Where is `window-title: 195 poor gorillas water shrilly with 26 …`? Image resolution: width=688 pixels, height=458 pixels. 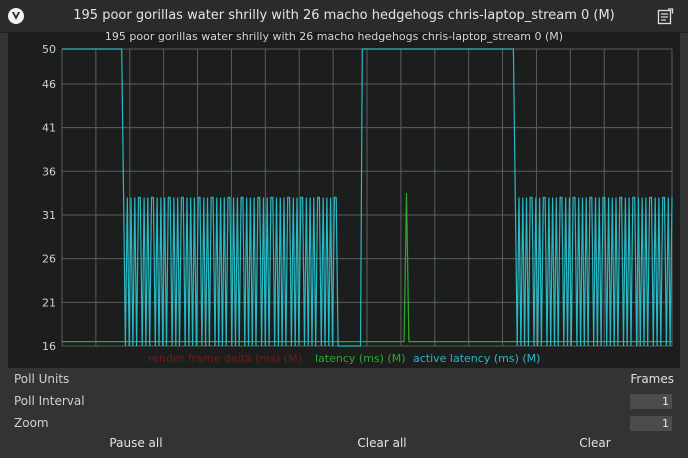 window-title: 195 poor gorillas water shrilly with 26 … is located at coordinates (344, 15).